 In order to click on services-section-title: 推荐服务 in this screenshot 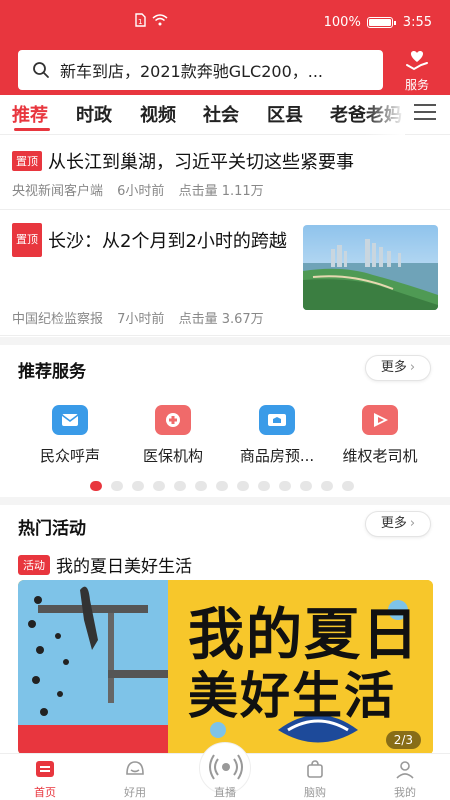, I will do `click(52, 372)`.